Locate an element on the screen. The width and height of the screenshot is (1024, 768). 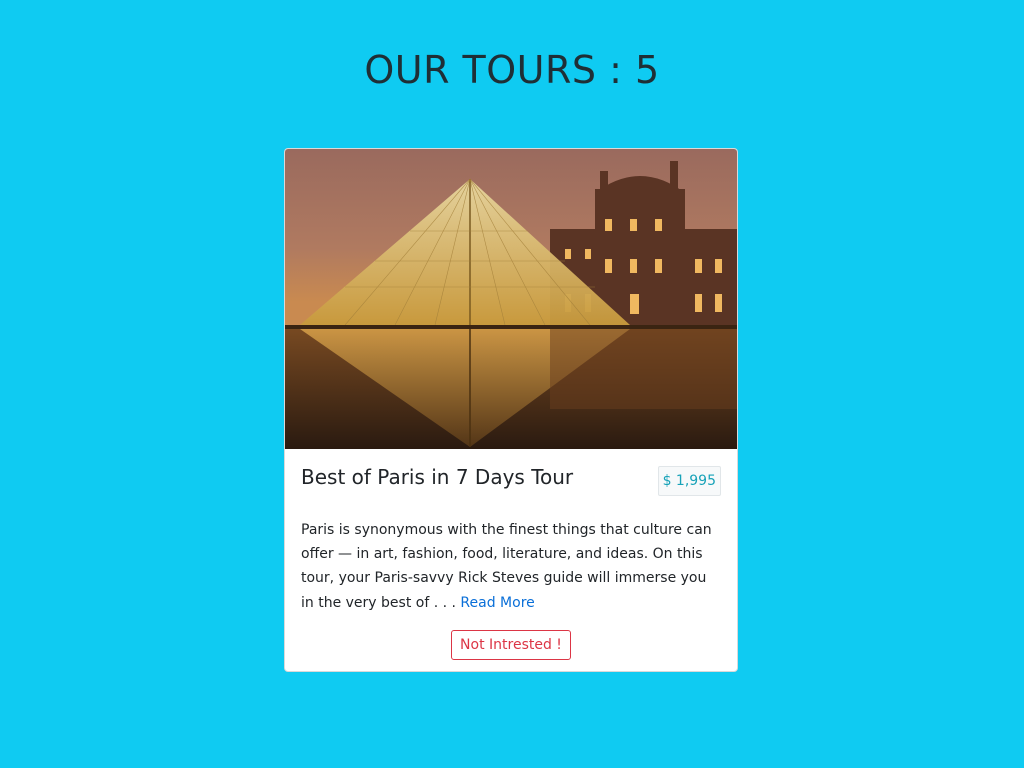
tour-actions: Not Intrested ! is located at coordinates (511, 644).